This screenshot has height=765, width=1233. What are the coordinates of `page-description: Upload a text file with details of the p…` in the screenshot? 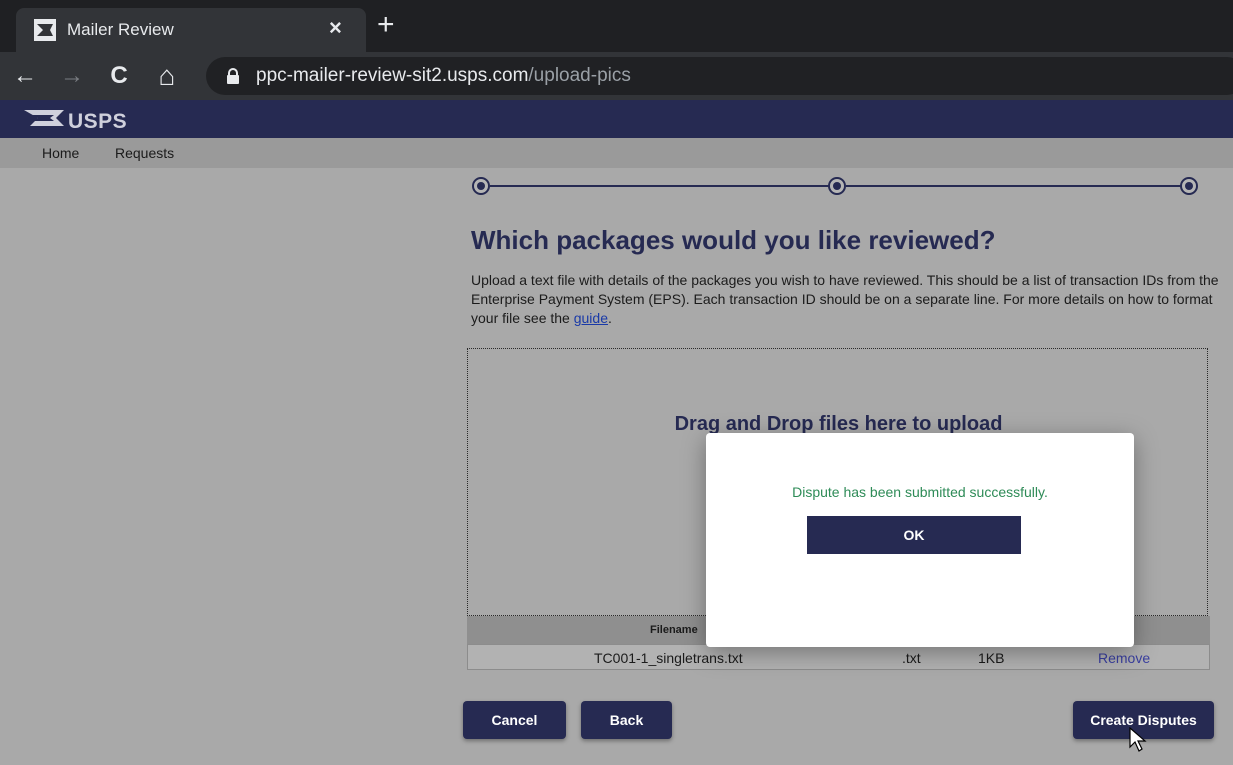 It's located at (852, 299).